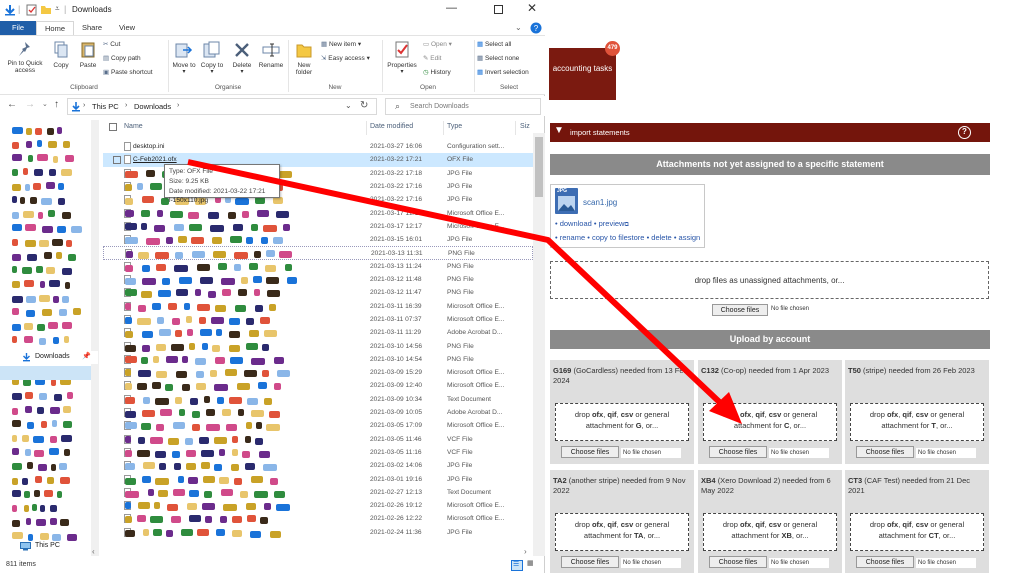 Image resolution: width=1024 pixels, height=573 pixels. What do you see at coordinates (56, 104) in the screenshot?
I see `up-arrow-icon: ↑` at bounding box center [56, 104].